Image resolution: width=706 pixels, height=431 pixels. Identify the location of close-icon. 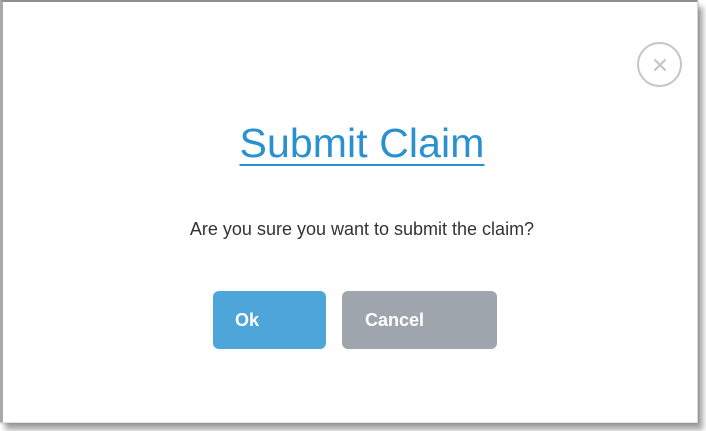
(659, 64).